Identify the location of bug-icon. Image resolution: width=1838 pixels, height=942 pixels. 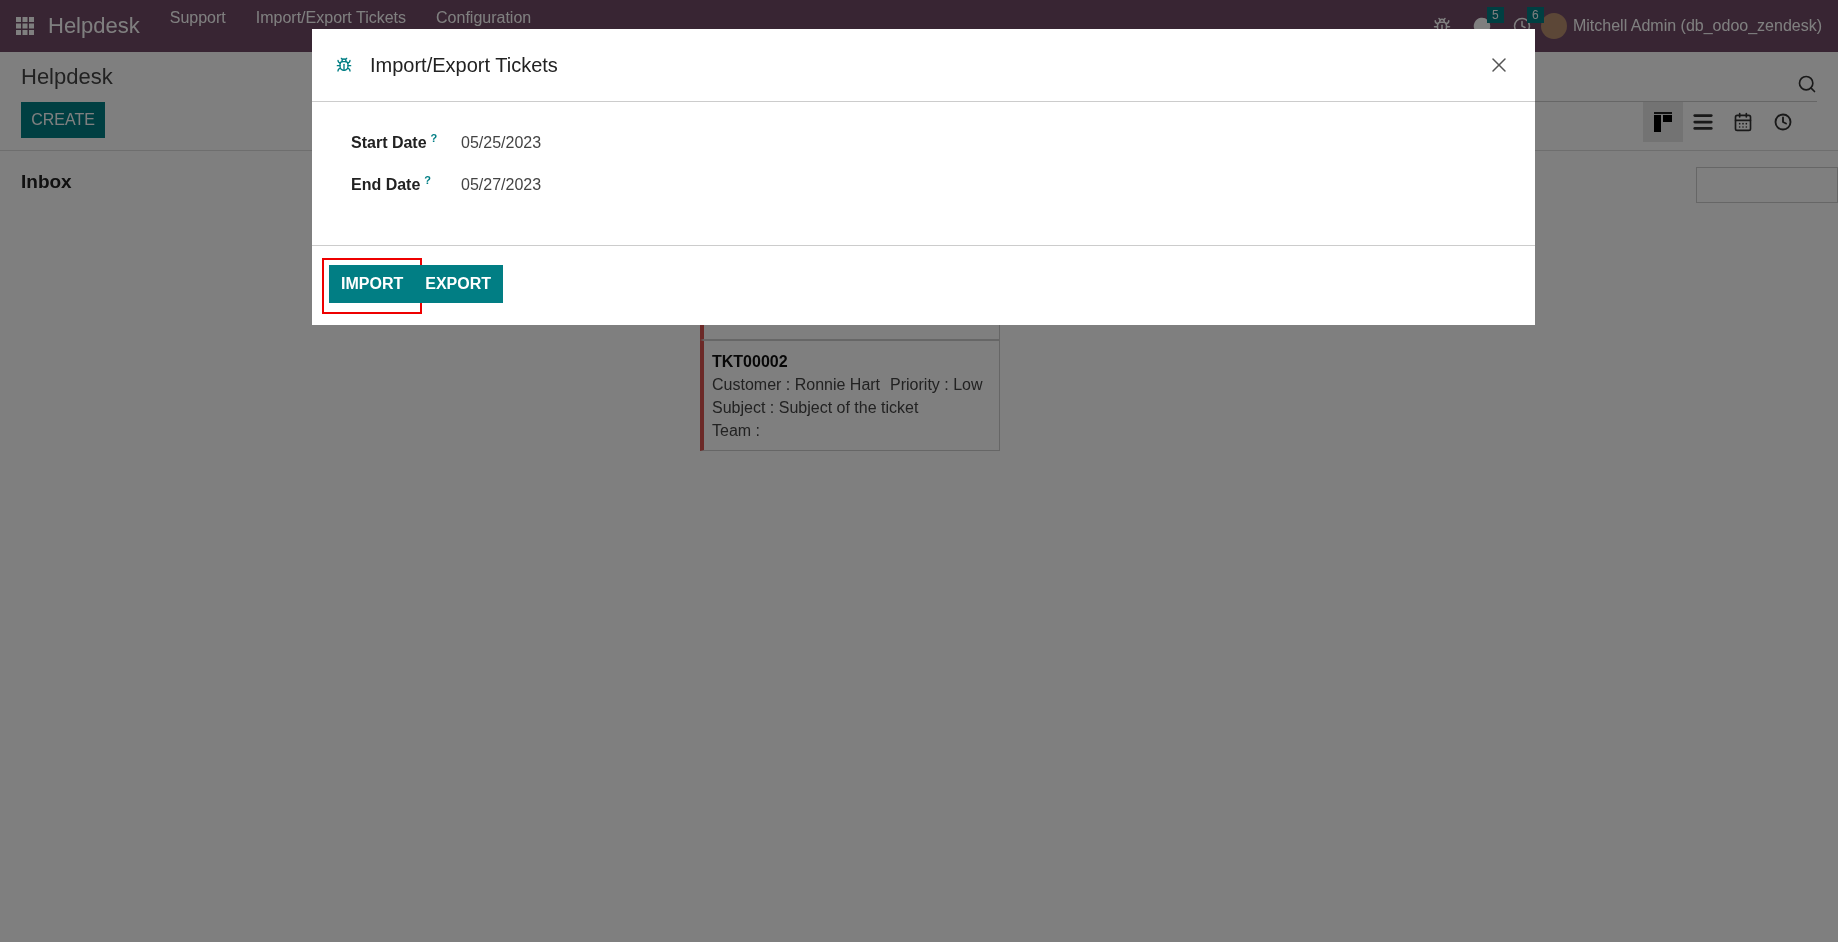
(344, 65).